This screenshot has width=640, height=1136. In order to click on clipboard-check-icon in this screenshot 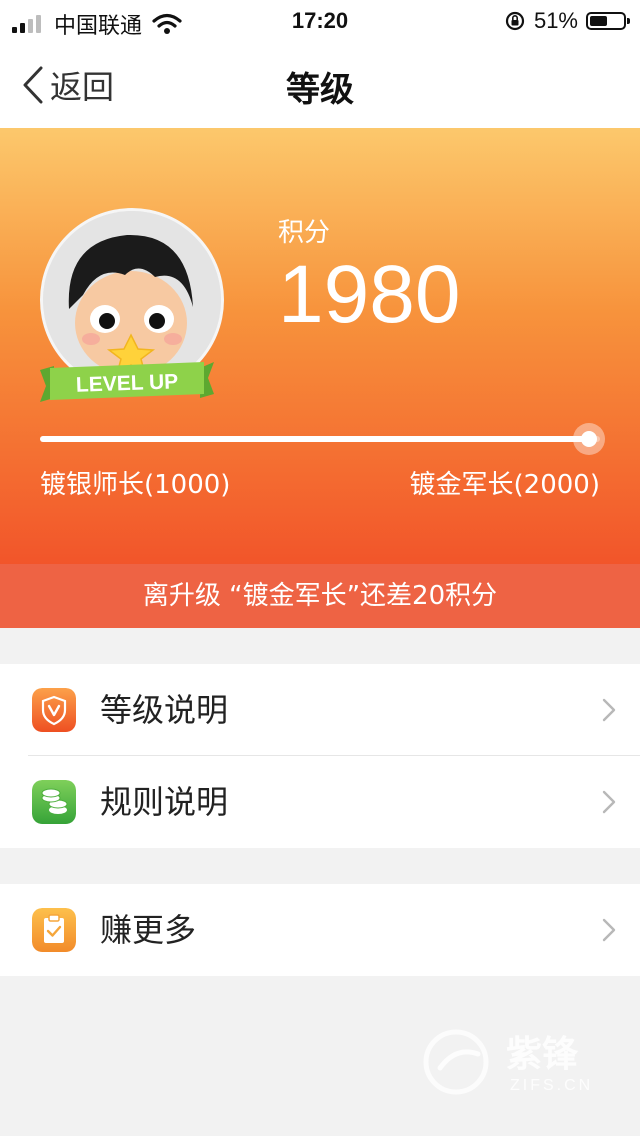, I will do `click(54, 930)`.